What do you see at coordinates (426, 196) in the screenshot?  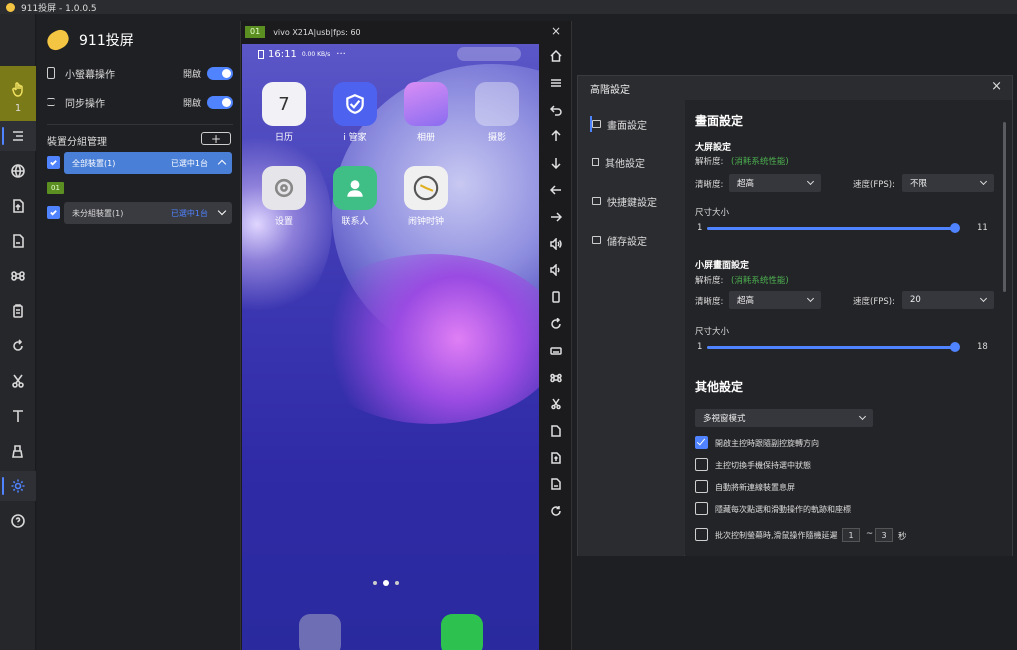 I see `app-clock: 闹钟时钟` at bounding box center [426, 196].